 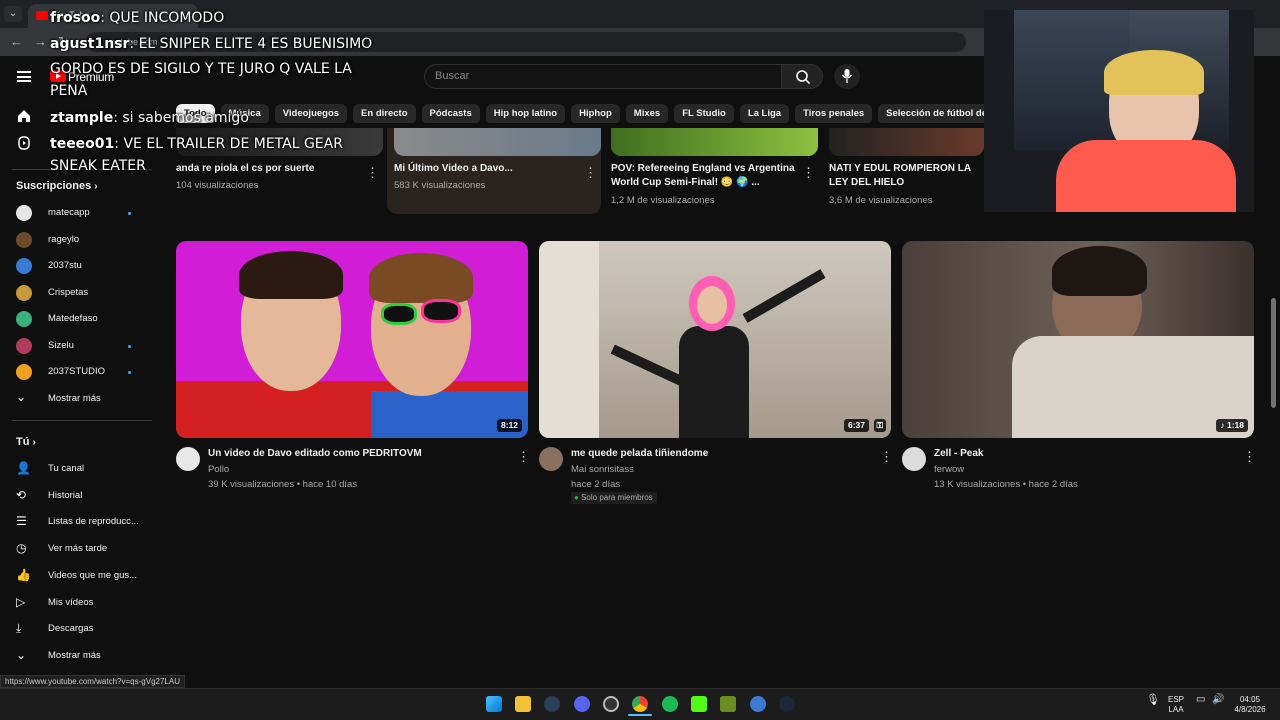 I want to click on video-title: Un video de Davo editado como PEDRITOVM, so click(x=315, y=454).